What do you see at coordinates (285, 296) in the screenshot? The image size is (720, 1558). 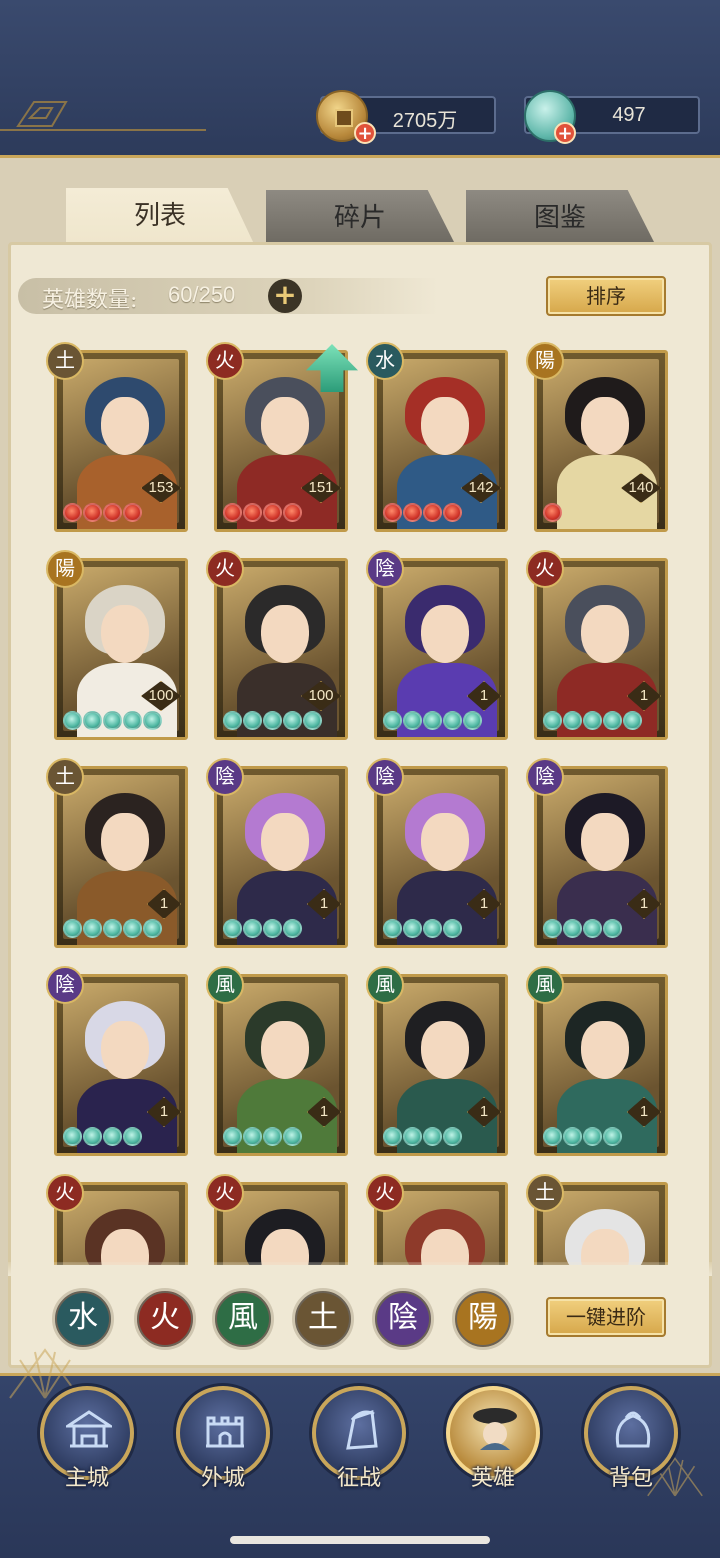 I see `expand-capacity-button: +` at bounding box center [285, 296].